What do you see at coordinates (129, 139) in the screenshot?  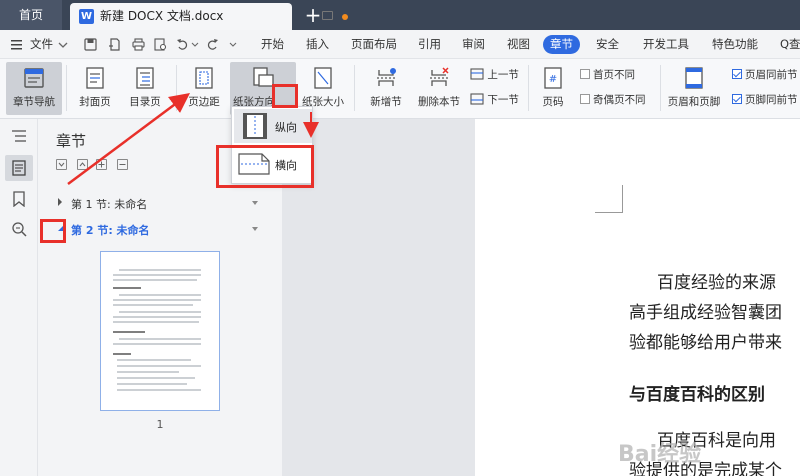 I see `annotation-arrow-to-orientation` at bounding box center [129, 139].